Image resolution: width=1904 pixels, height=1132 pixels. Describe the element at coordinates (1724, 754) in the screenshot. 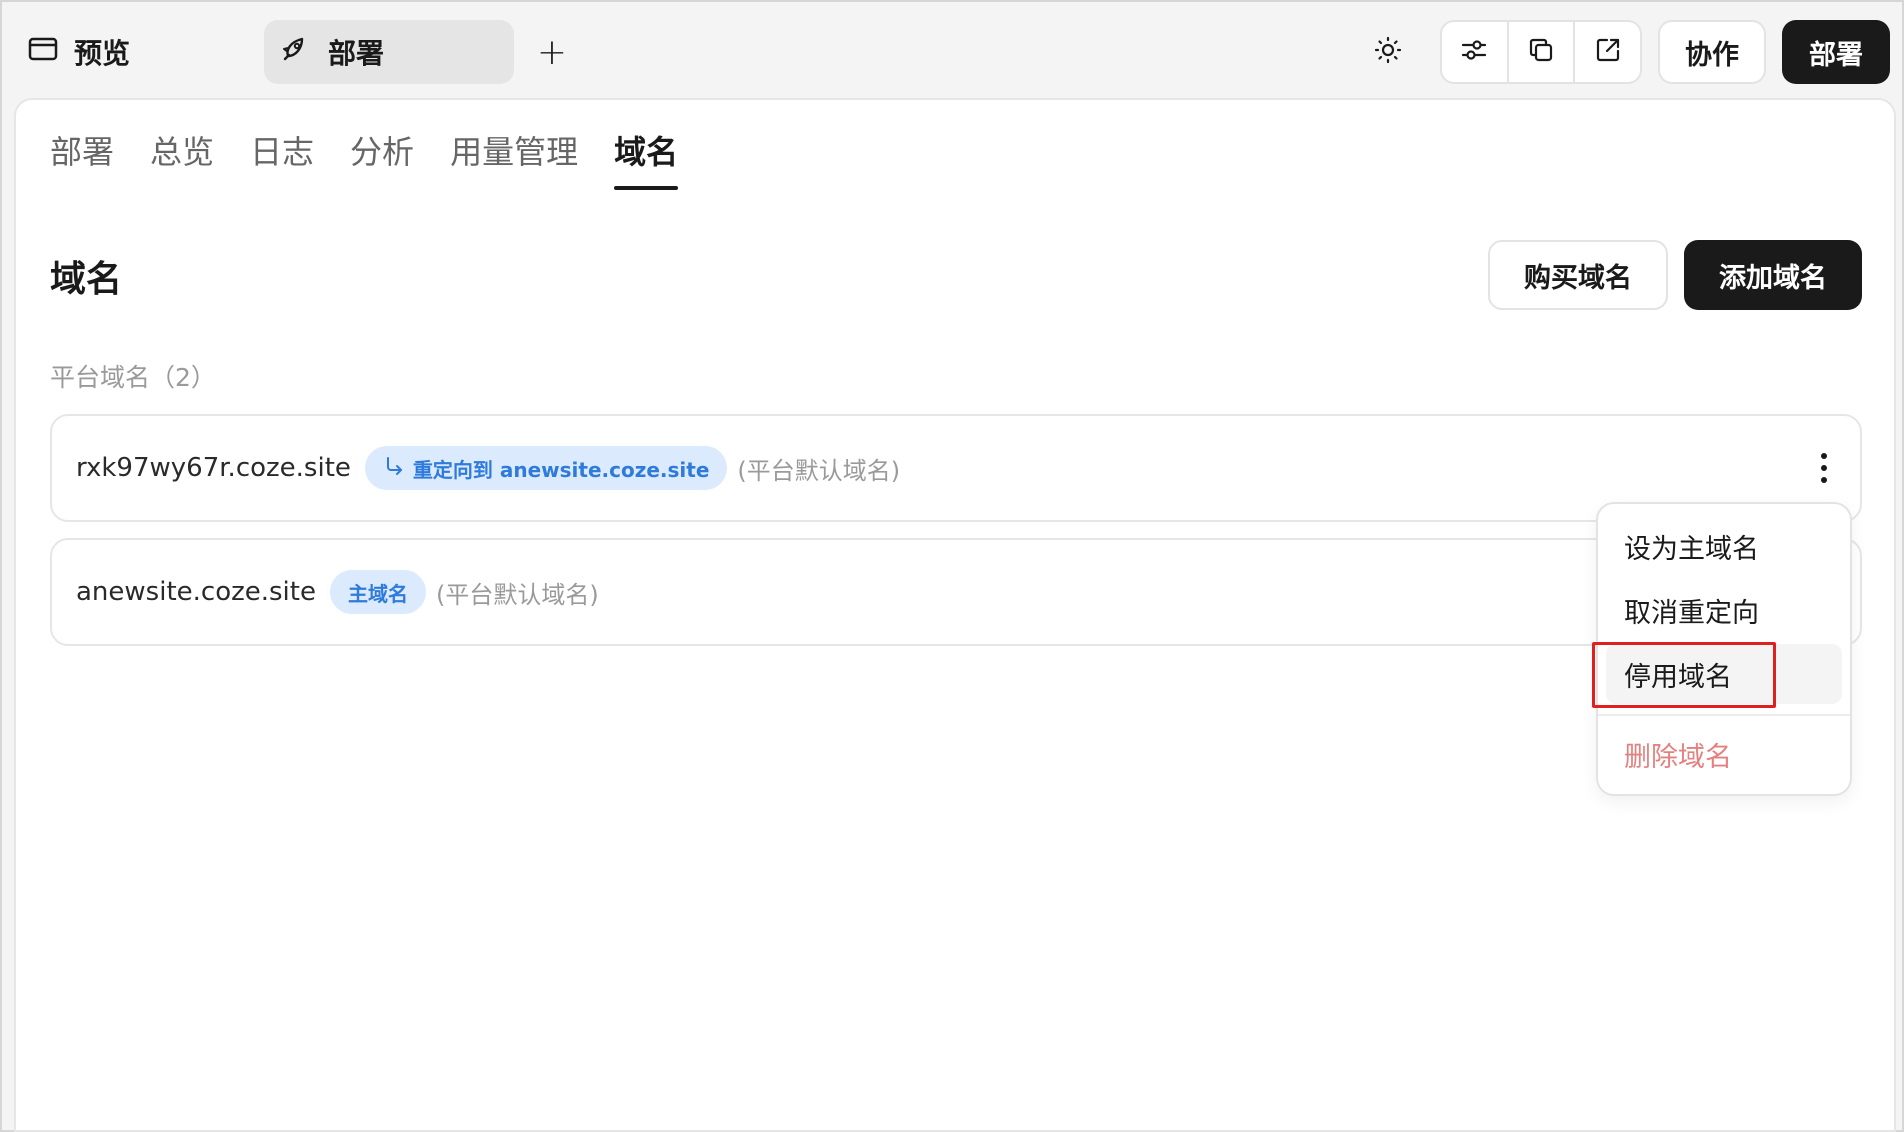

I see `menu-item-delete-domain: 删除域名` at that location.